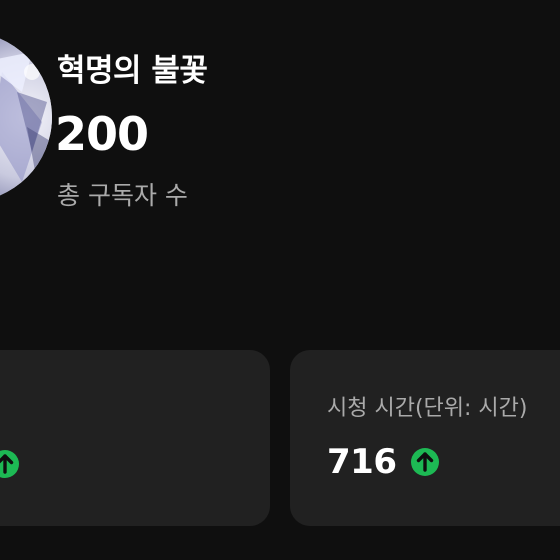 The width and height of the screenshot is (560, 560). Describe the element at coordinates (102, 134) in the screenshot. I see `subscriber-count: 200` at that location.